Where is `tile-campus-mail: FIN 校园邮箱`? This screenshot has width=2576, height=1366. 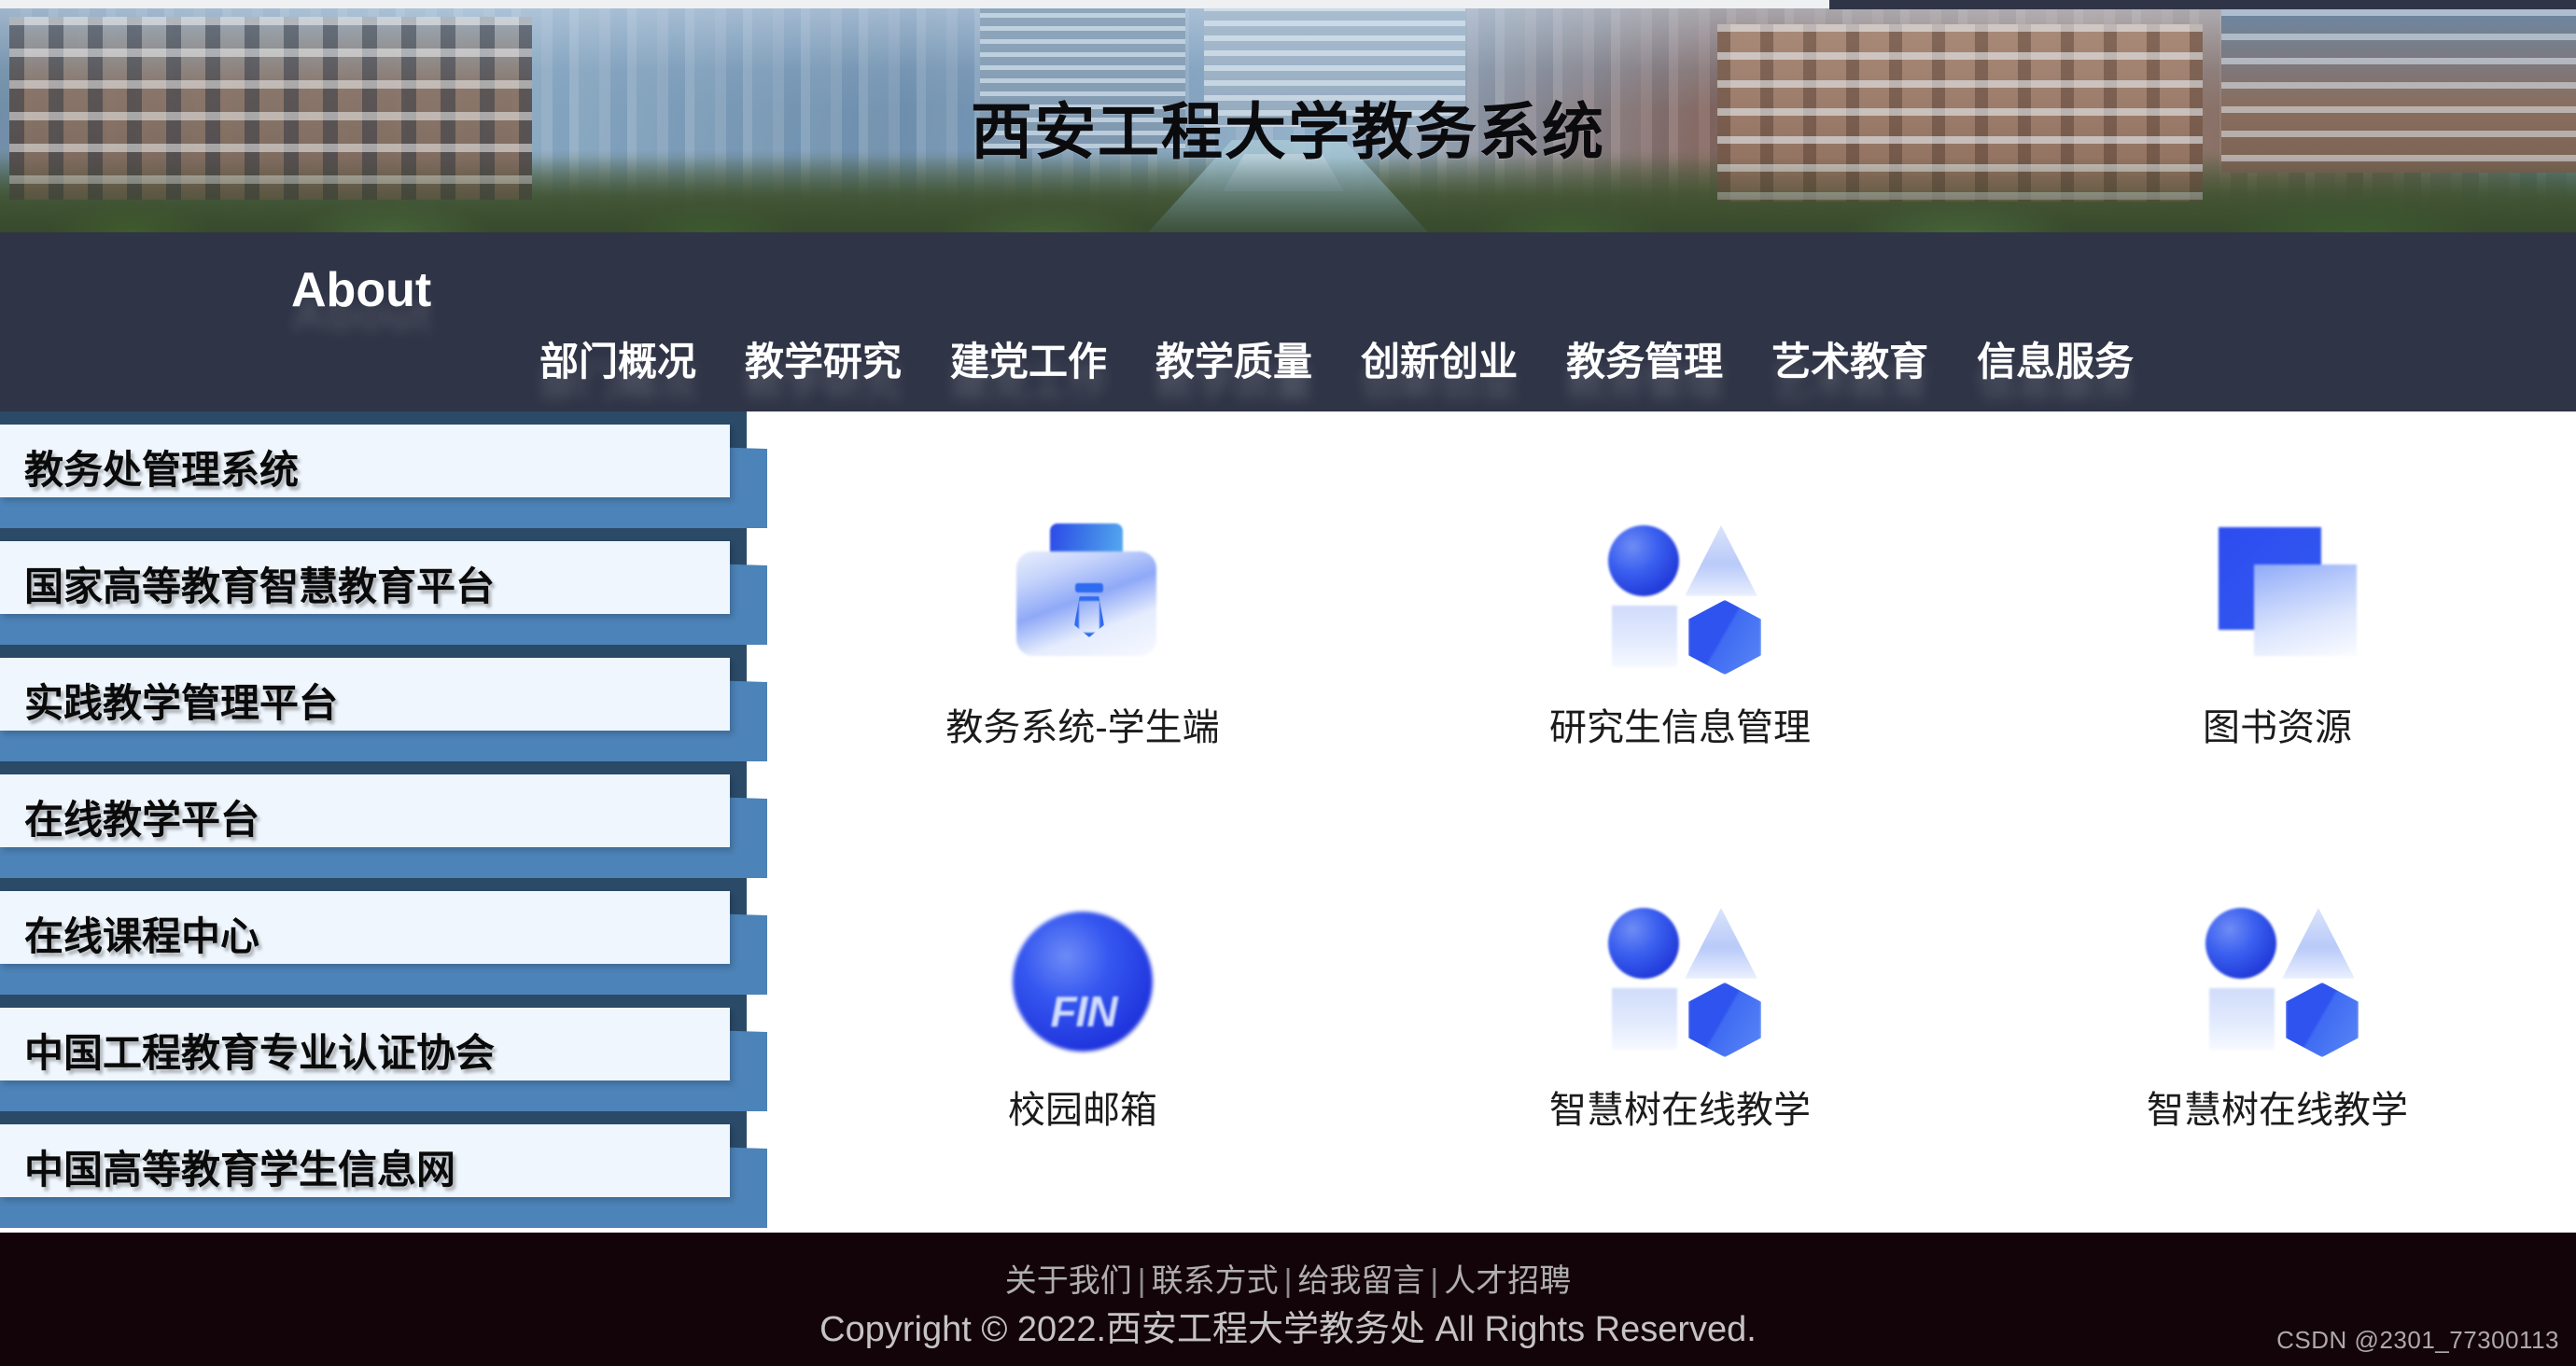
tile-campus-mail: FIN 校园邮箱 is located at coordinates (1082, 1011).